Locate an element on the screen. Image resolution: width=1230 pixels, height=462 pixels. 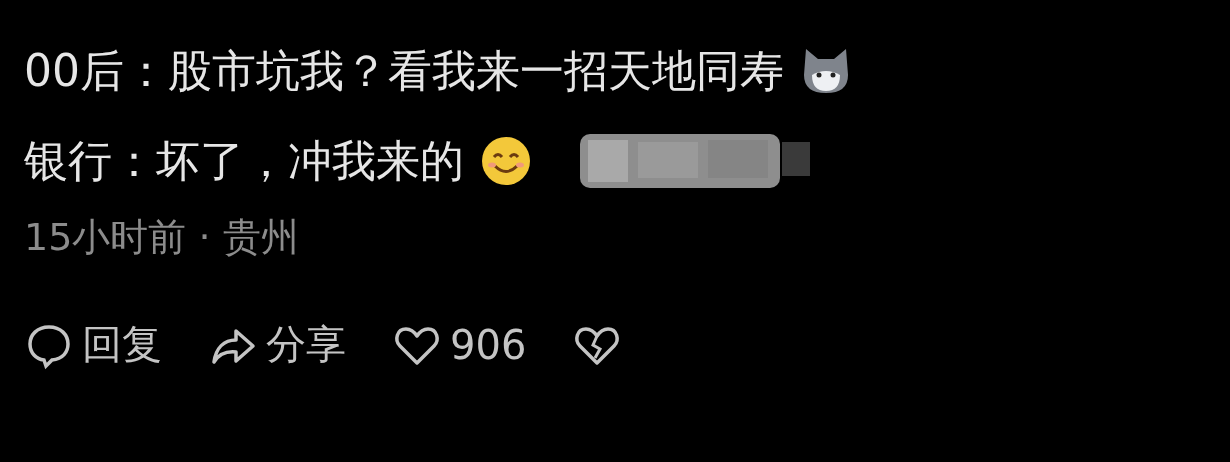
smiley-icon is located at coordinates (506, 161).